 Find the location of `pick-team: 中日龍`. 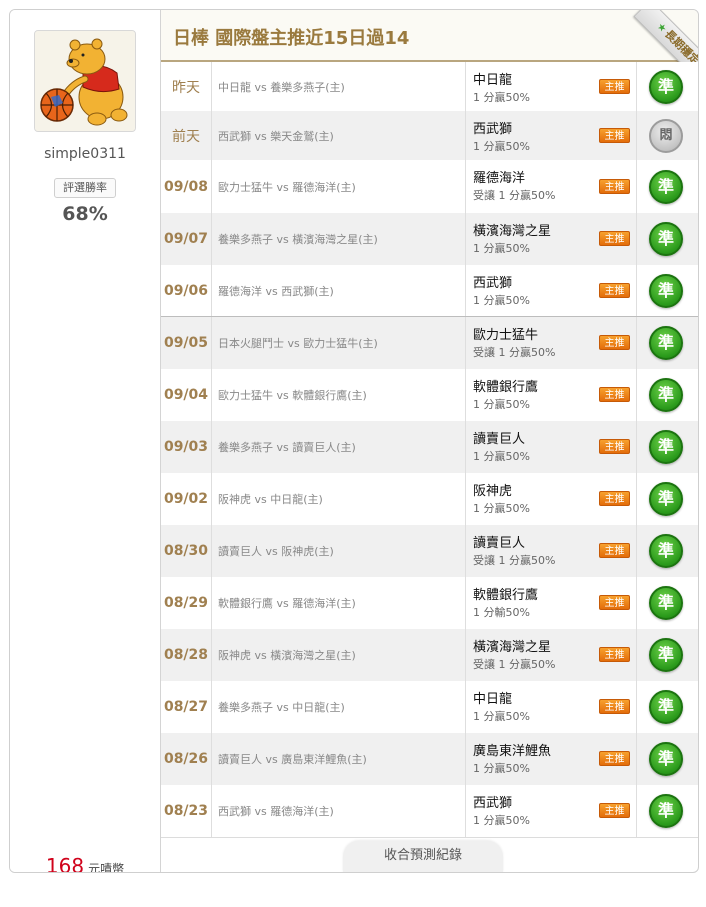

pick-team: 中日龍 is located at coordinates (493, 80).